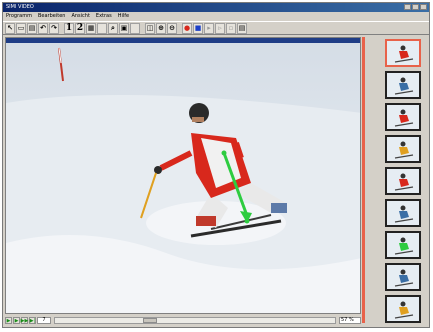 Image resolution: width=433 pixels, height=332 pixels. I want to click on export-button: ▤, so click(242, 28).